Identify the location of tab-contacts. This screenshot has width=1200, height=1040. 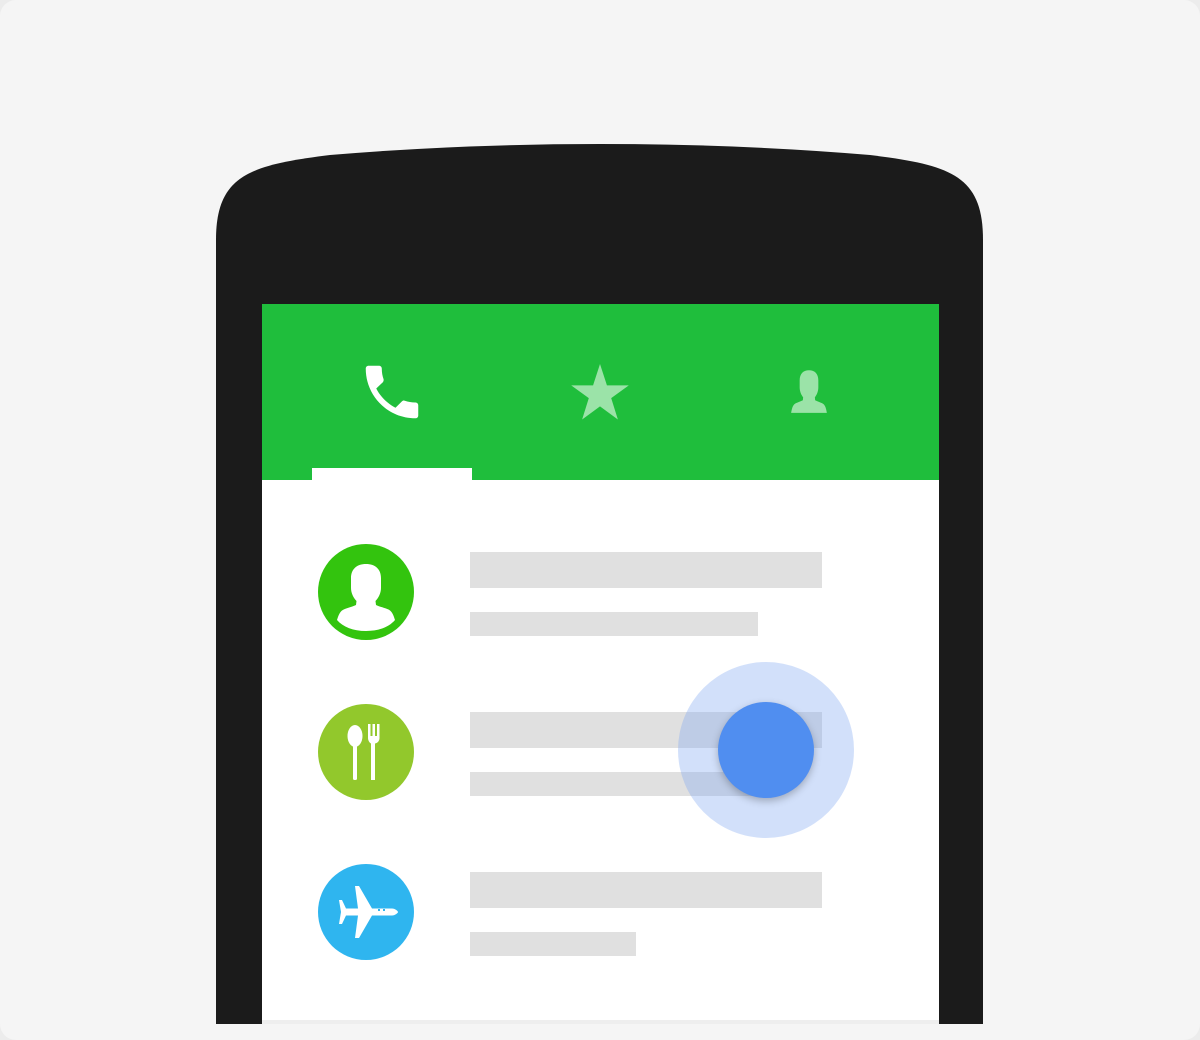
(808, 392).